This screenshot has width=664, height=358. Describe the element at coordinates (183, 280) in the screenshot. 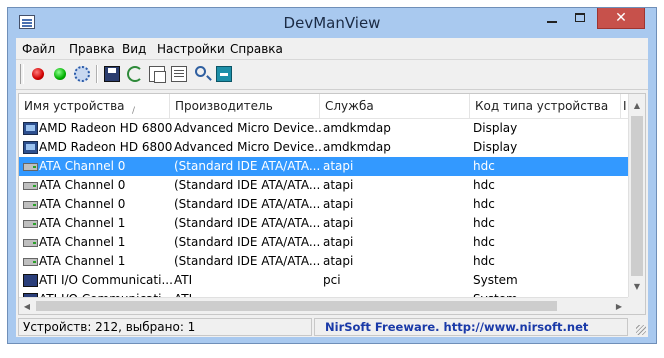

I see `cell-manufacturer: ATI` at that location.